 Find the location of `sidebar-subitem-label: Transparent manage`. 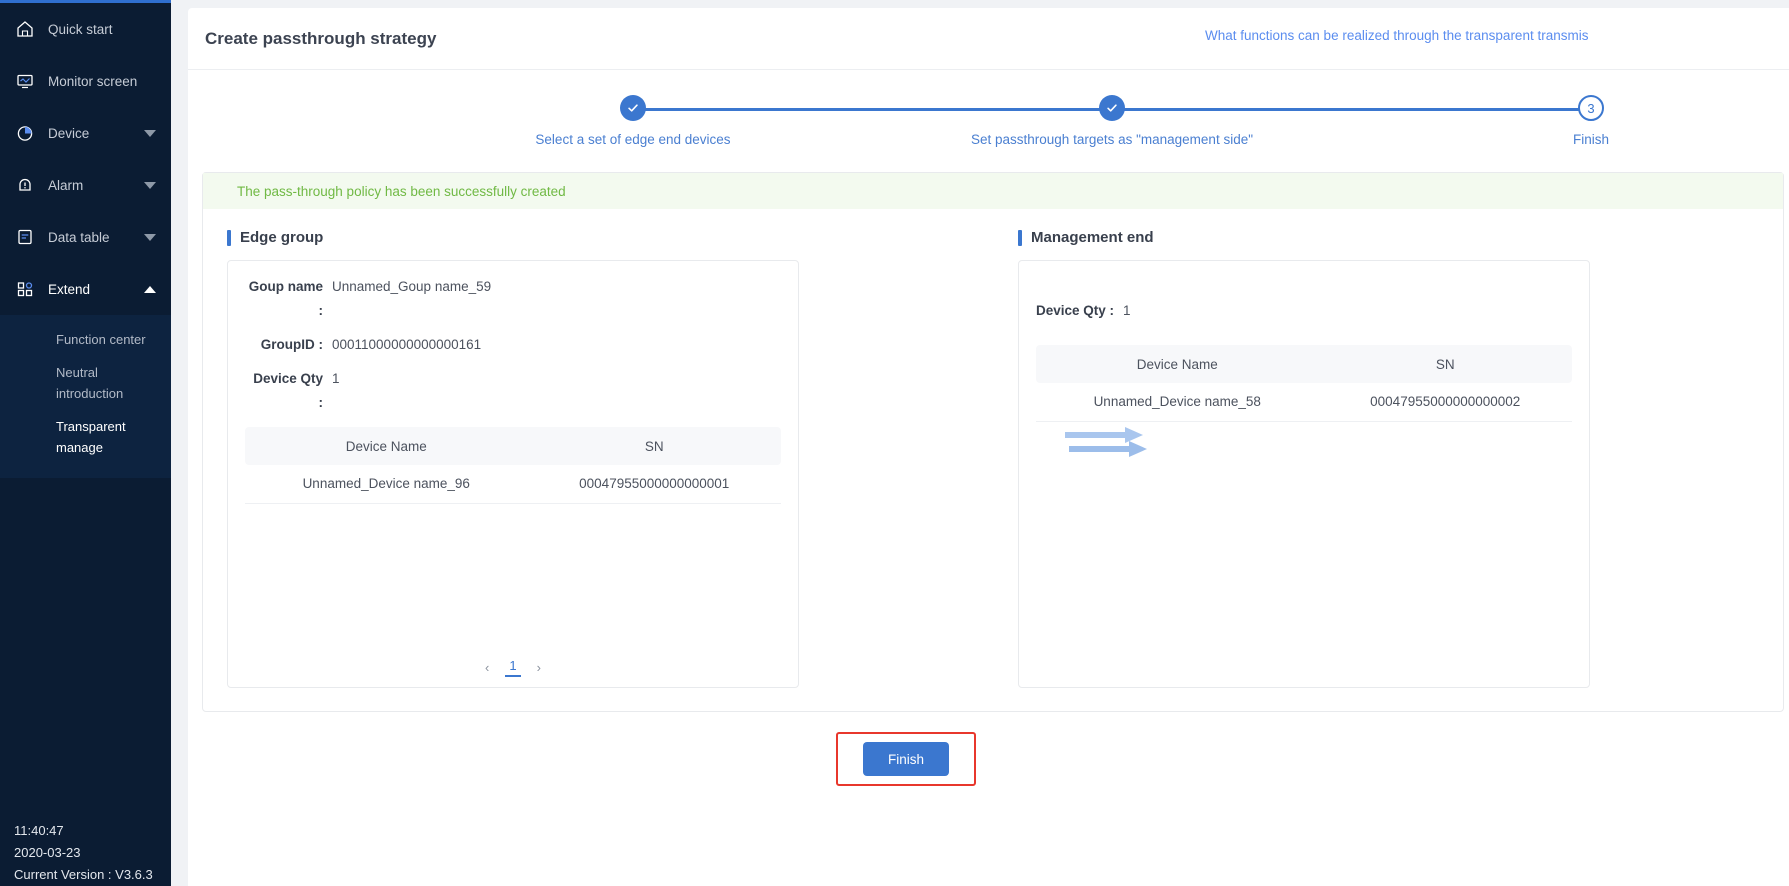

sidebar-subitem-label: Transparent manage is located at coordinates (91, 437).